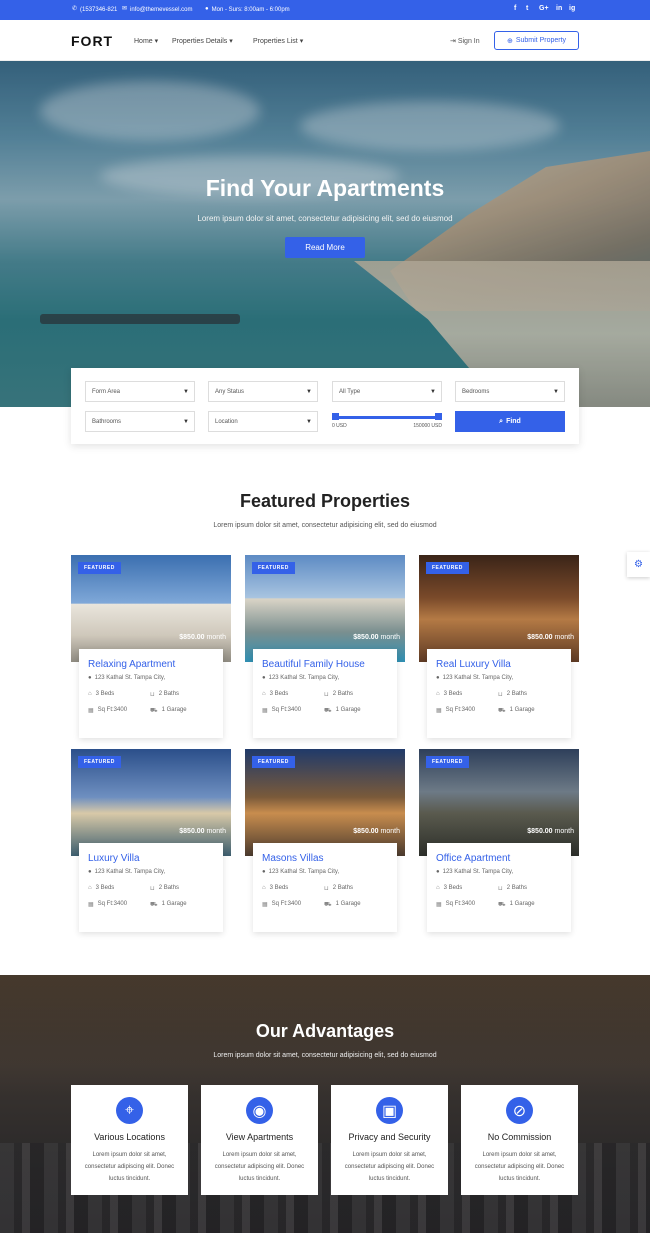  Describe the element at coordinates (510, 421) in the screenshot. I see `find-button: ⌕ Find` at that location.